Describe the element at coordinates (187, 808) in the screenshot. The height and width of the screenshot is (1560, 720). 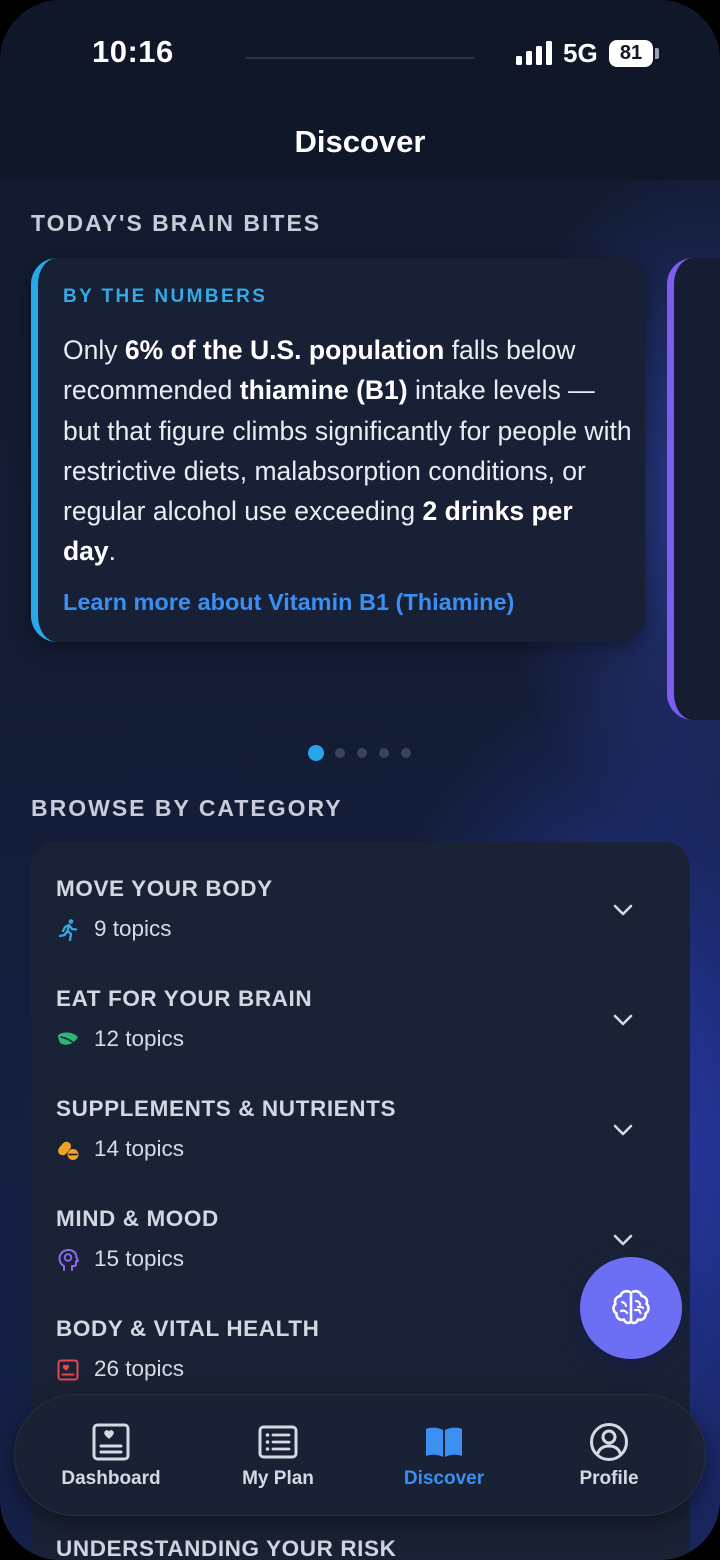
I see `browse-category-heading: BROWSE BY CATEGORY` at that location.